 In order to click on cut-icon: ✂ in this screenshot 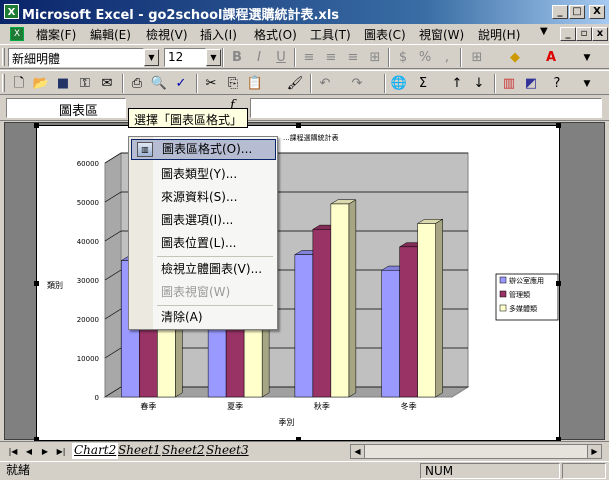, I will do `click(211, 84)`.